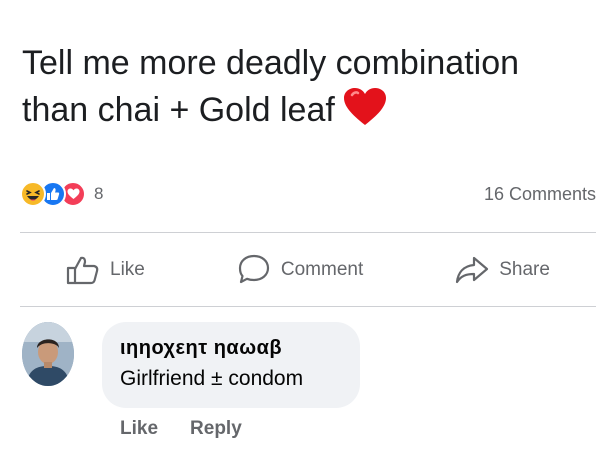 This screenshot has height=463, width=614. I want to click on haha-icon, so click(33, 194).